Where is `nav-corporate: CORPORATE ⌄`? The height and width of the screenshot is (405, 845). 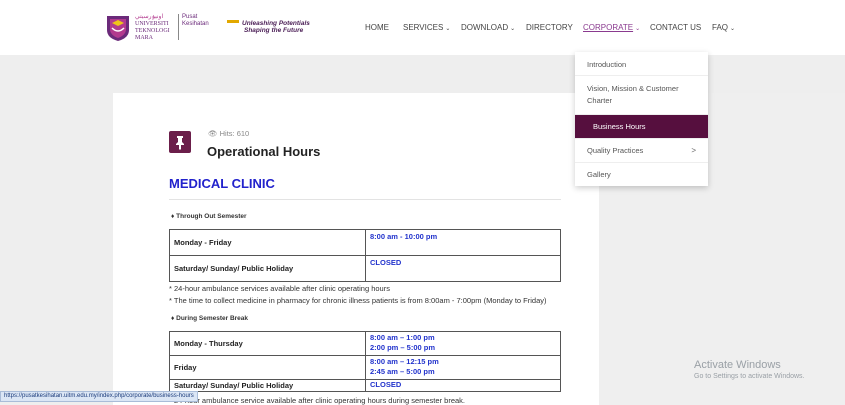
nav-corporate: CORPORATE ⌄ is located at coordinates (611, 27).